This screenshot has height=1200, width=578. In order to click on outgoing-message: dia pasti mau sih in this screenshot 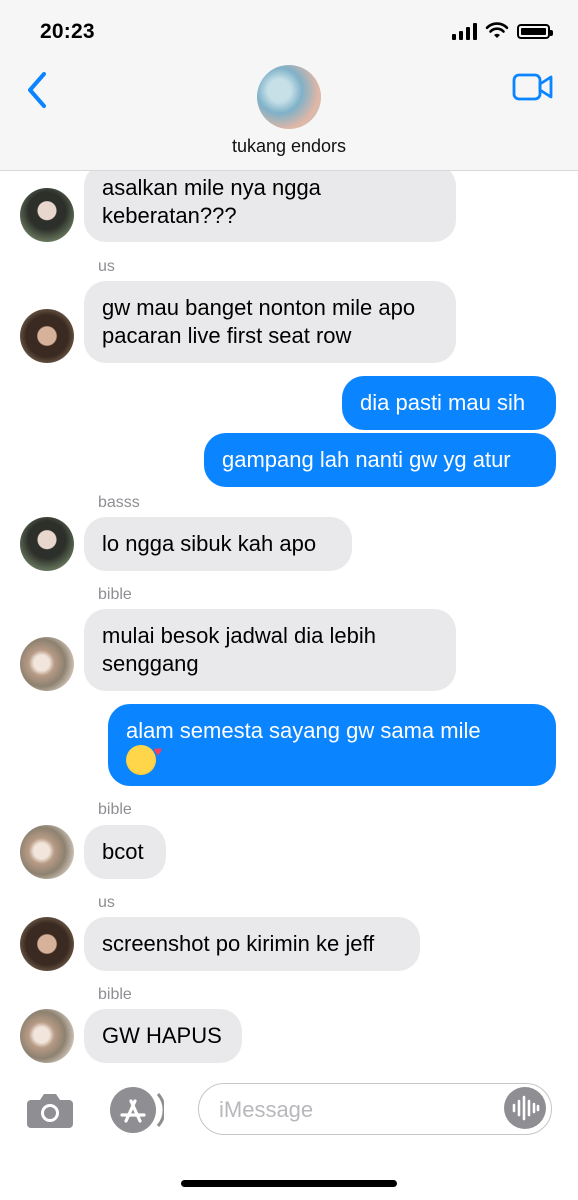, I will do `click(449, 403)`.